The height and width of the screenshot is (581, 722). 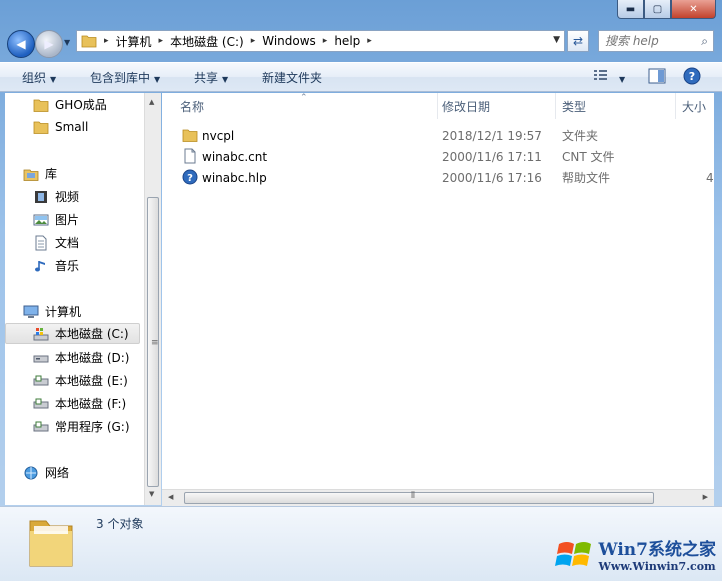 What do you see at coordinates (588, 157) in the screenshot?
I see `file-type: CNT 文件` at bounding box center [588, 157].